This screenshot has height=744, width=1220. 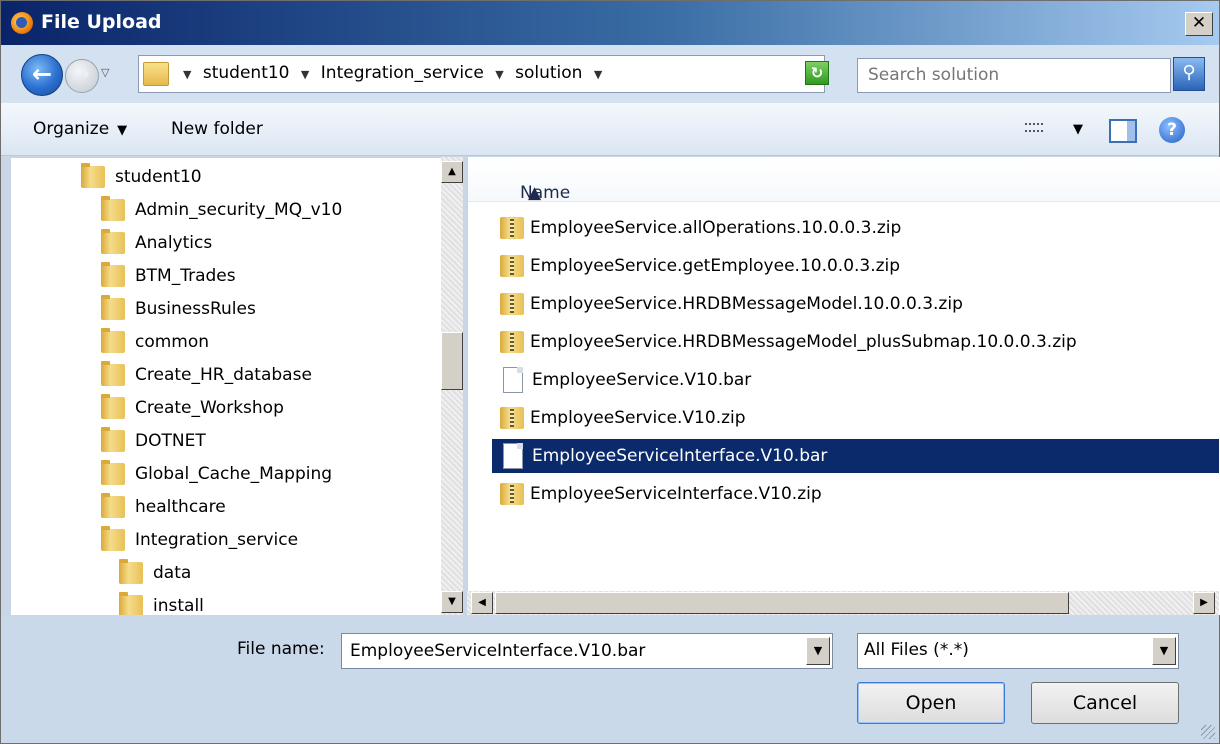 I want to click on tree-item-label: Integration_service, so click(x=217, y=540).